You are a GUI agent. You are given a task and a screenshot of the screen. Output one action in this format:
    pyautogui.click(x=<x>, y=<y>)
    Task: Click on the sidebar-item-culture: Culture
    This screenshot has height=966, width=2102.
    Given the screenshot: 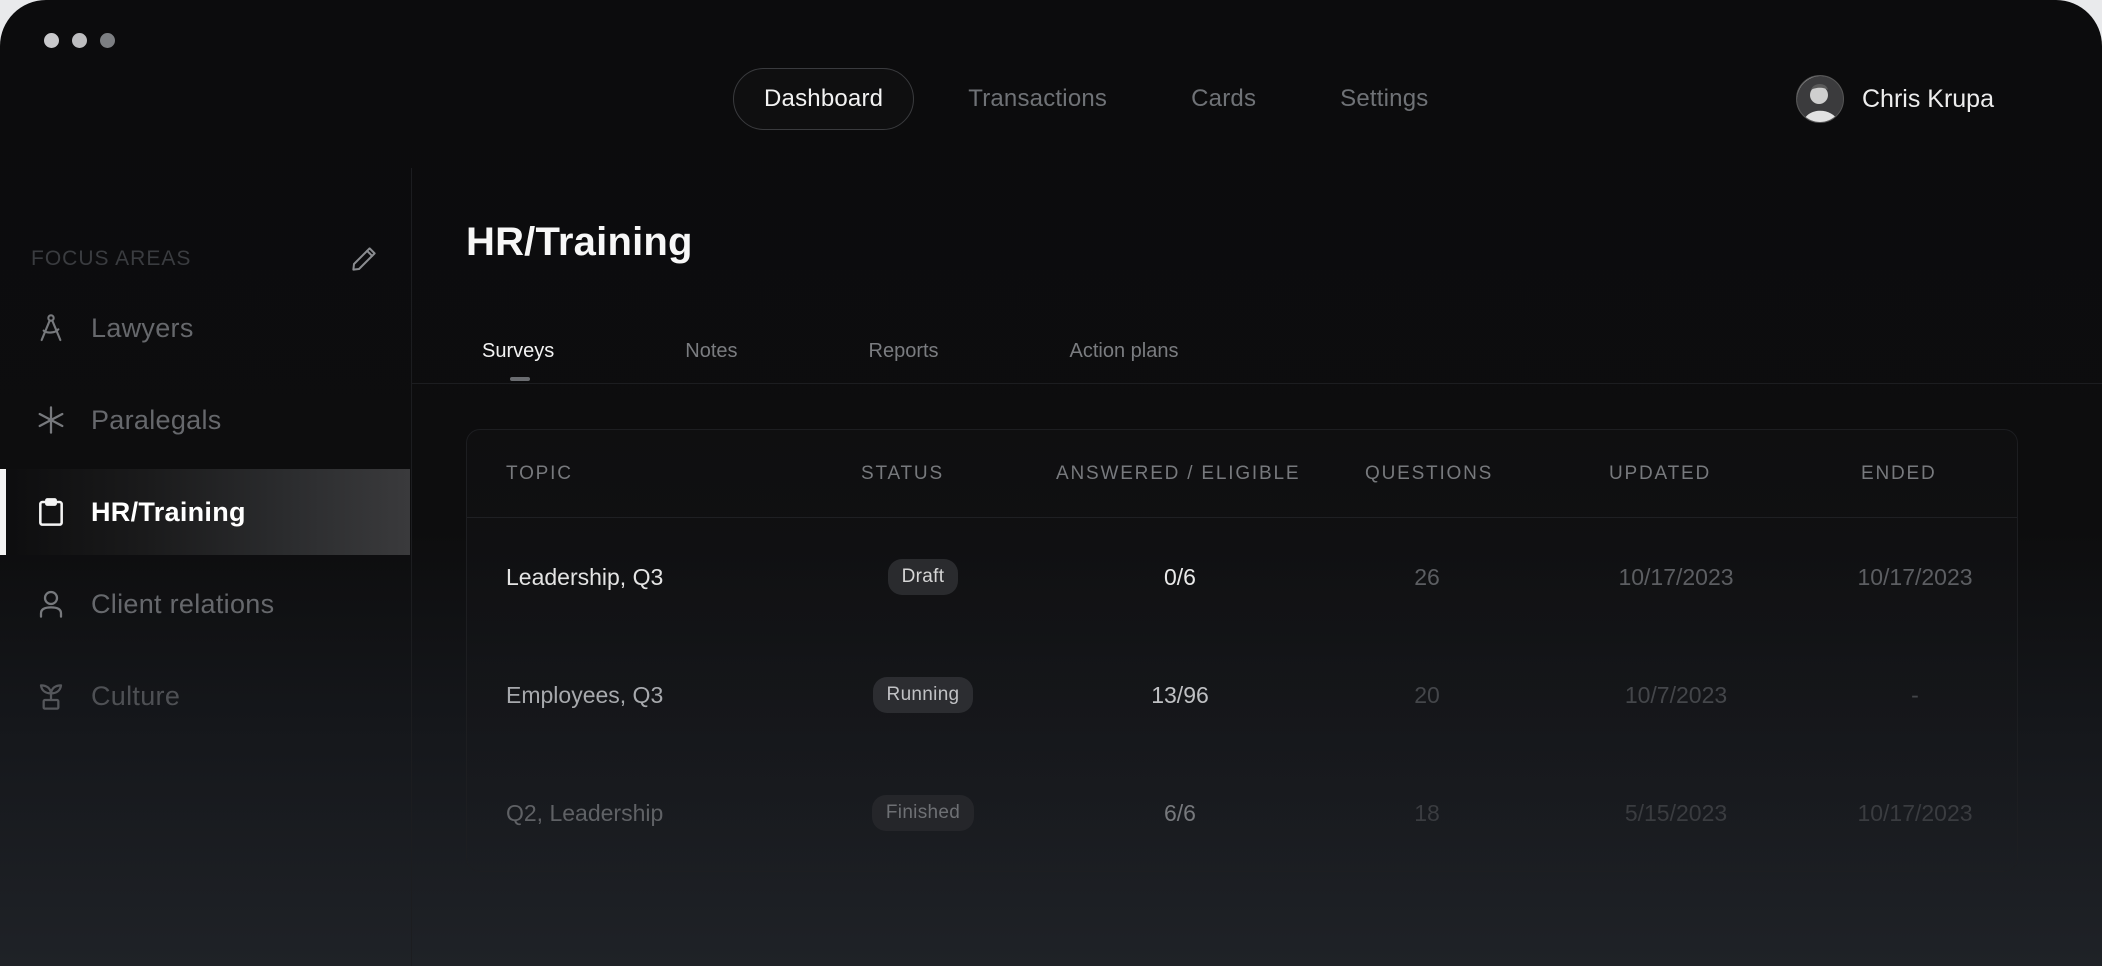 What is the action you would take?
    pyautogui.click(x=205, y=696)
    